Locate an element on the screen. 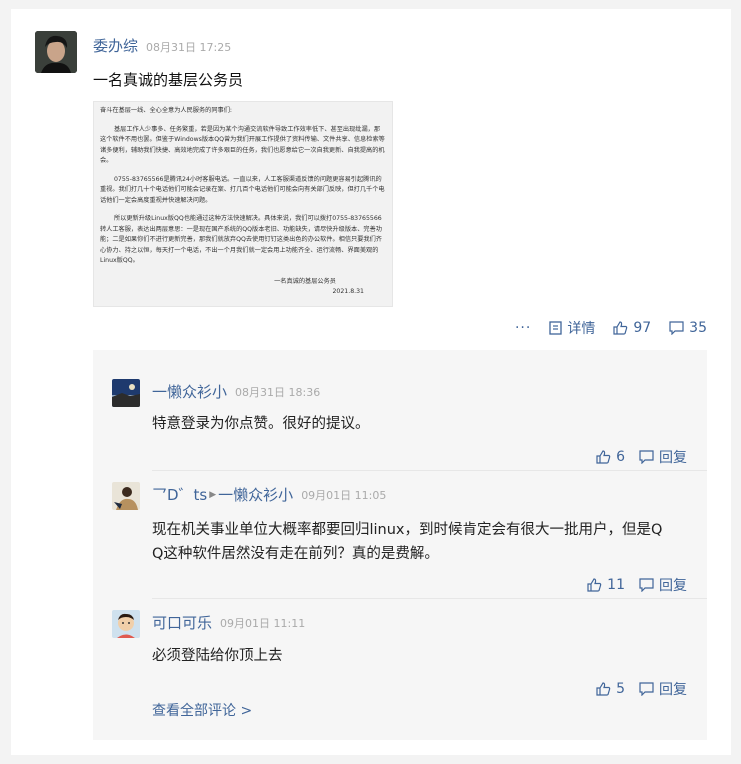 The image size is (741, 764). comment-actions: 6 回复 is located at coordinates (641, 457).